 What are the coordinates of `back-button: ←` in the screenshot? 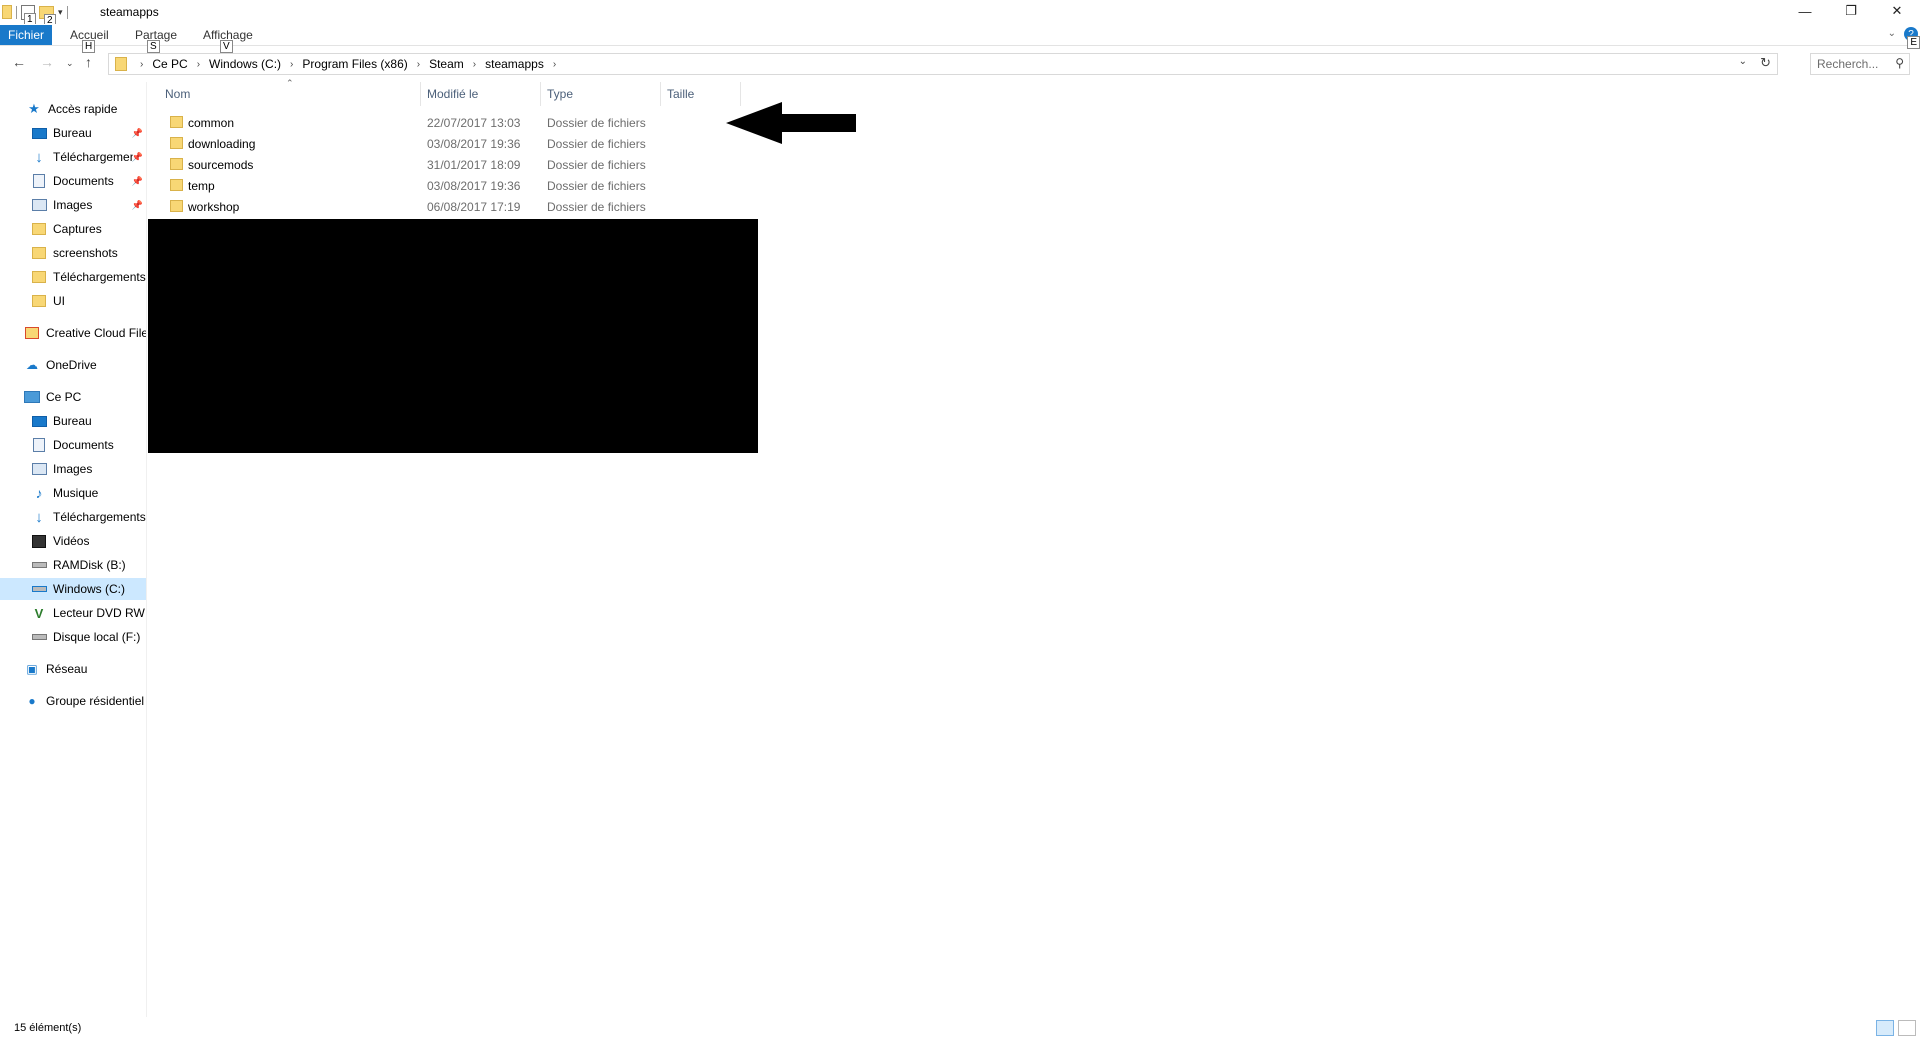 It's located at (19, 62).